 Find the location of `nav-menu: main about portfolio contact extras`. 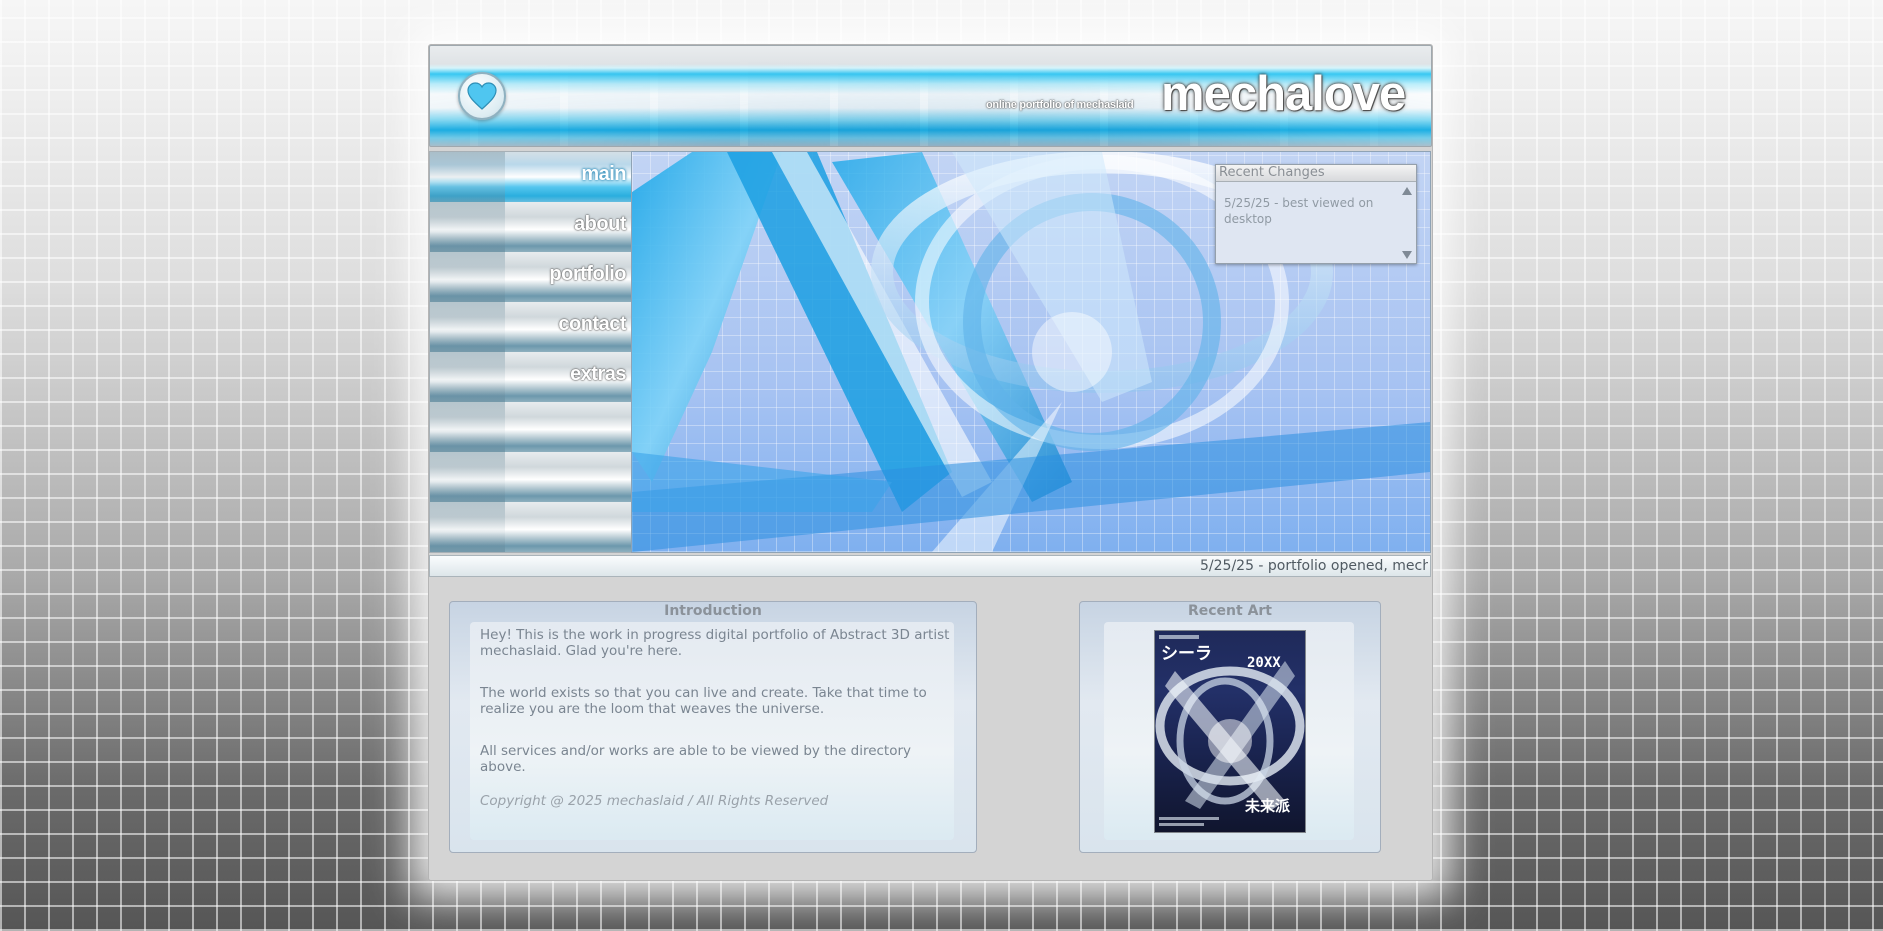

nav-menu: main about portfolio contact extras is located at coordinates (530, 352).